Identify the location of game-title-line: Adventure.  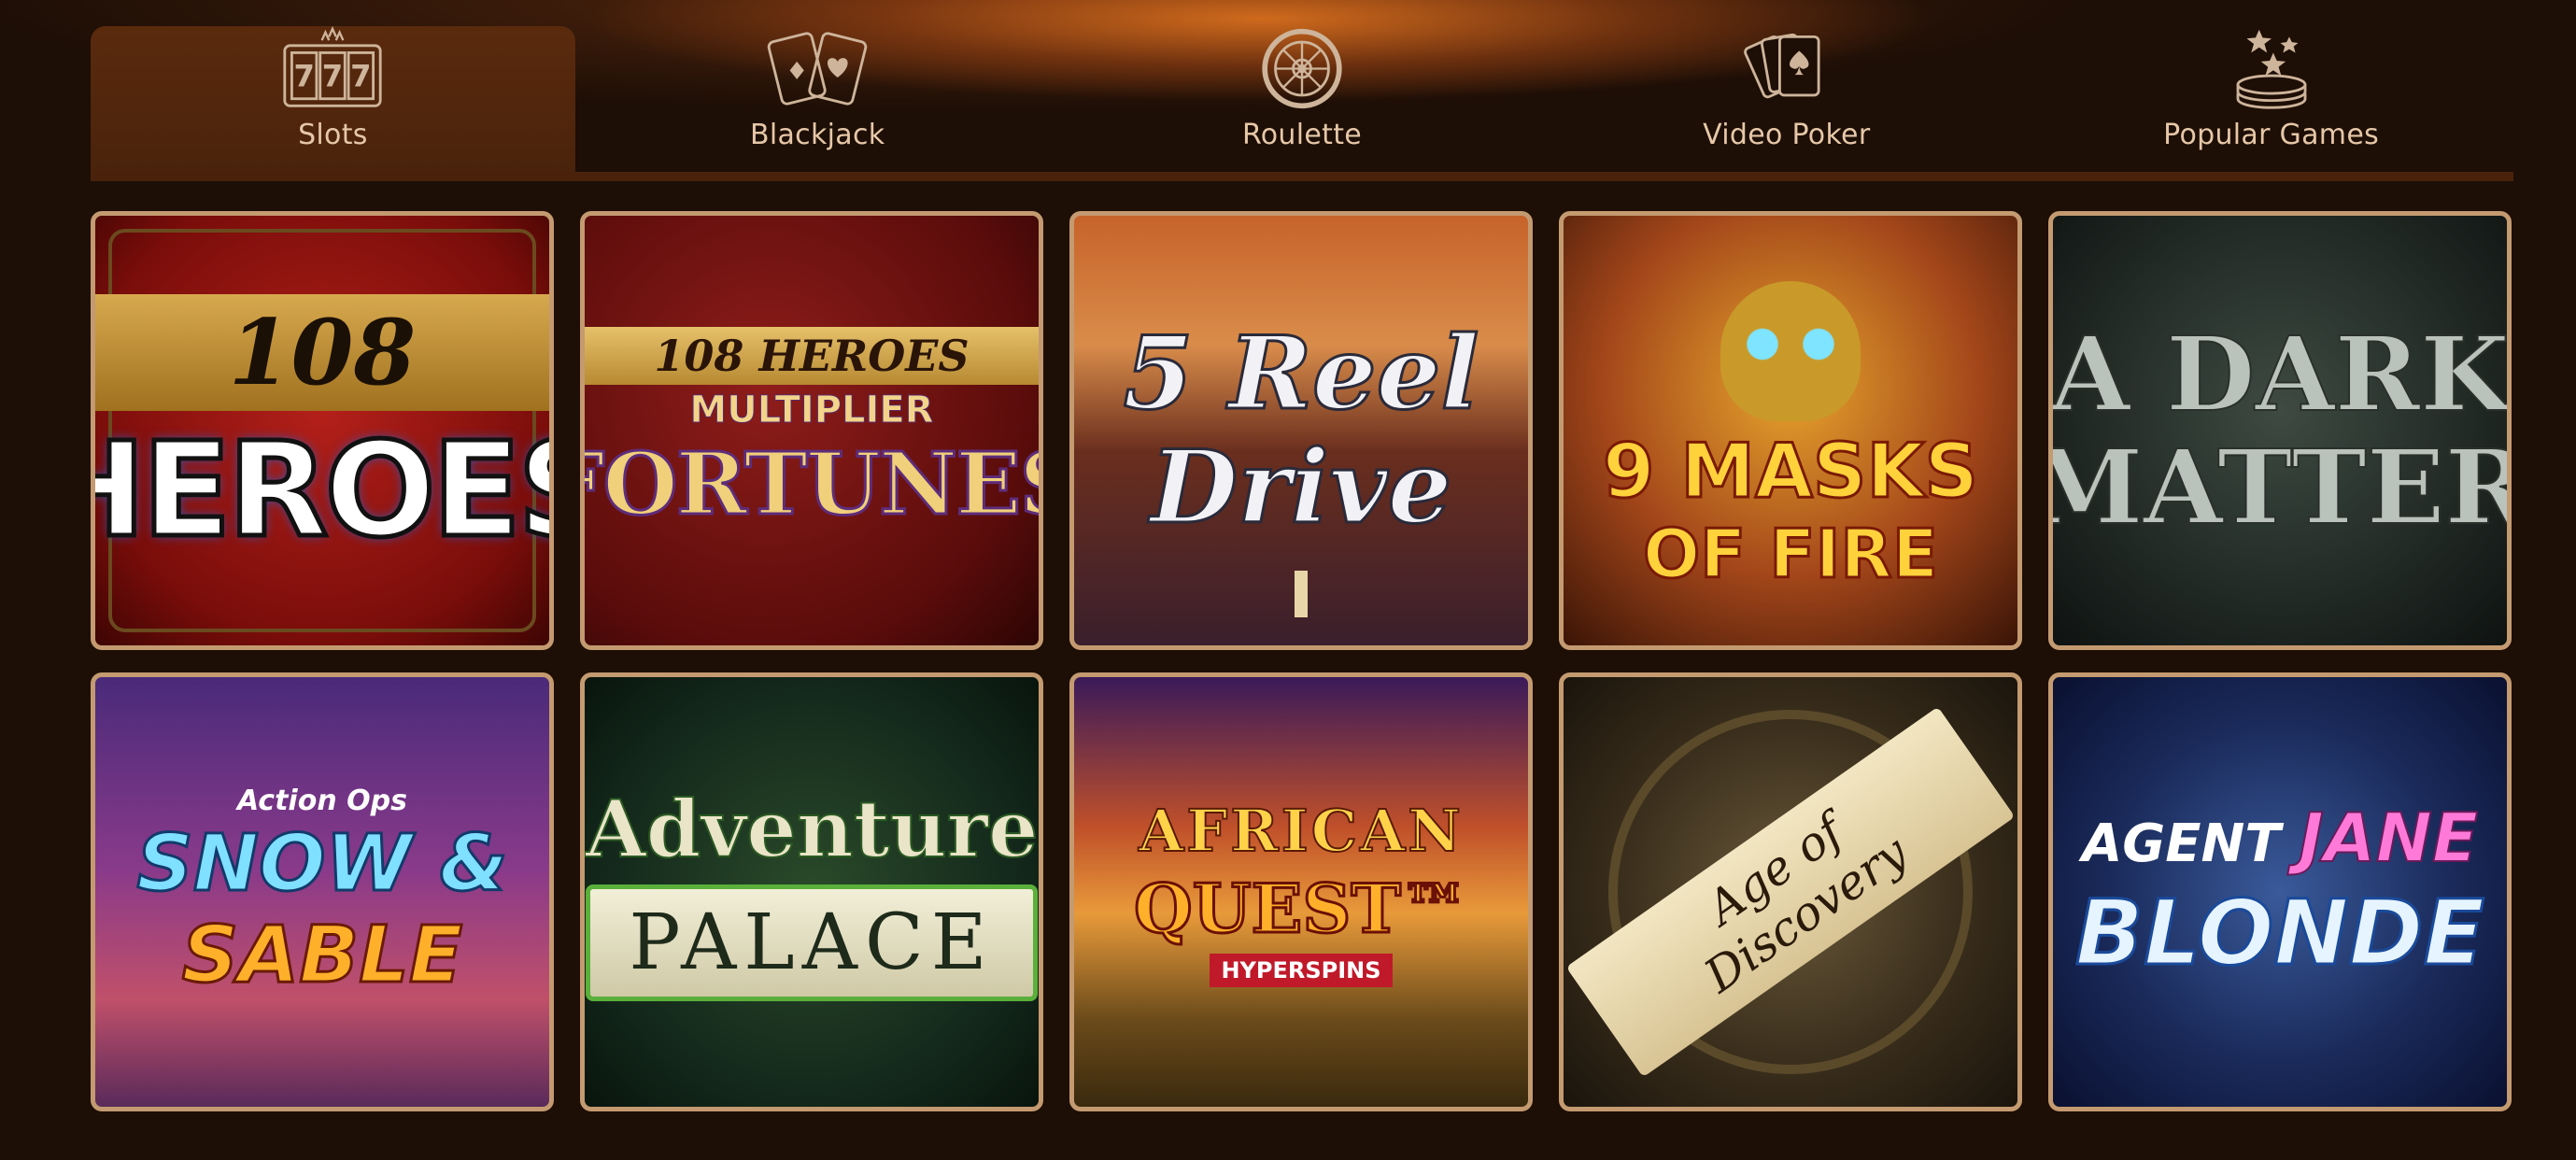
(812, 829).